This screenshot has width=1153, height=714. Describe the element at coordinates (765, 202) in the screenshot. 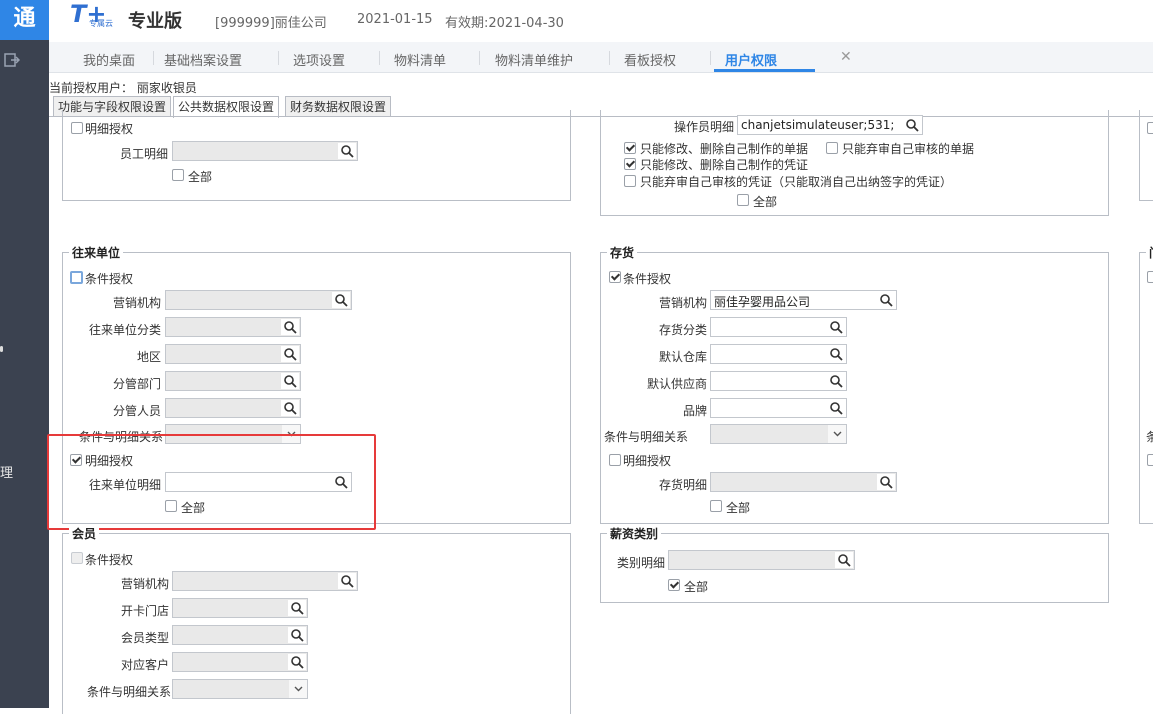

I see `operator-all-label: 全部` at that location.